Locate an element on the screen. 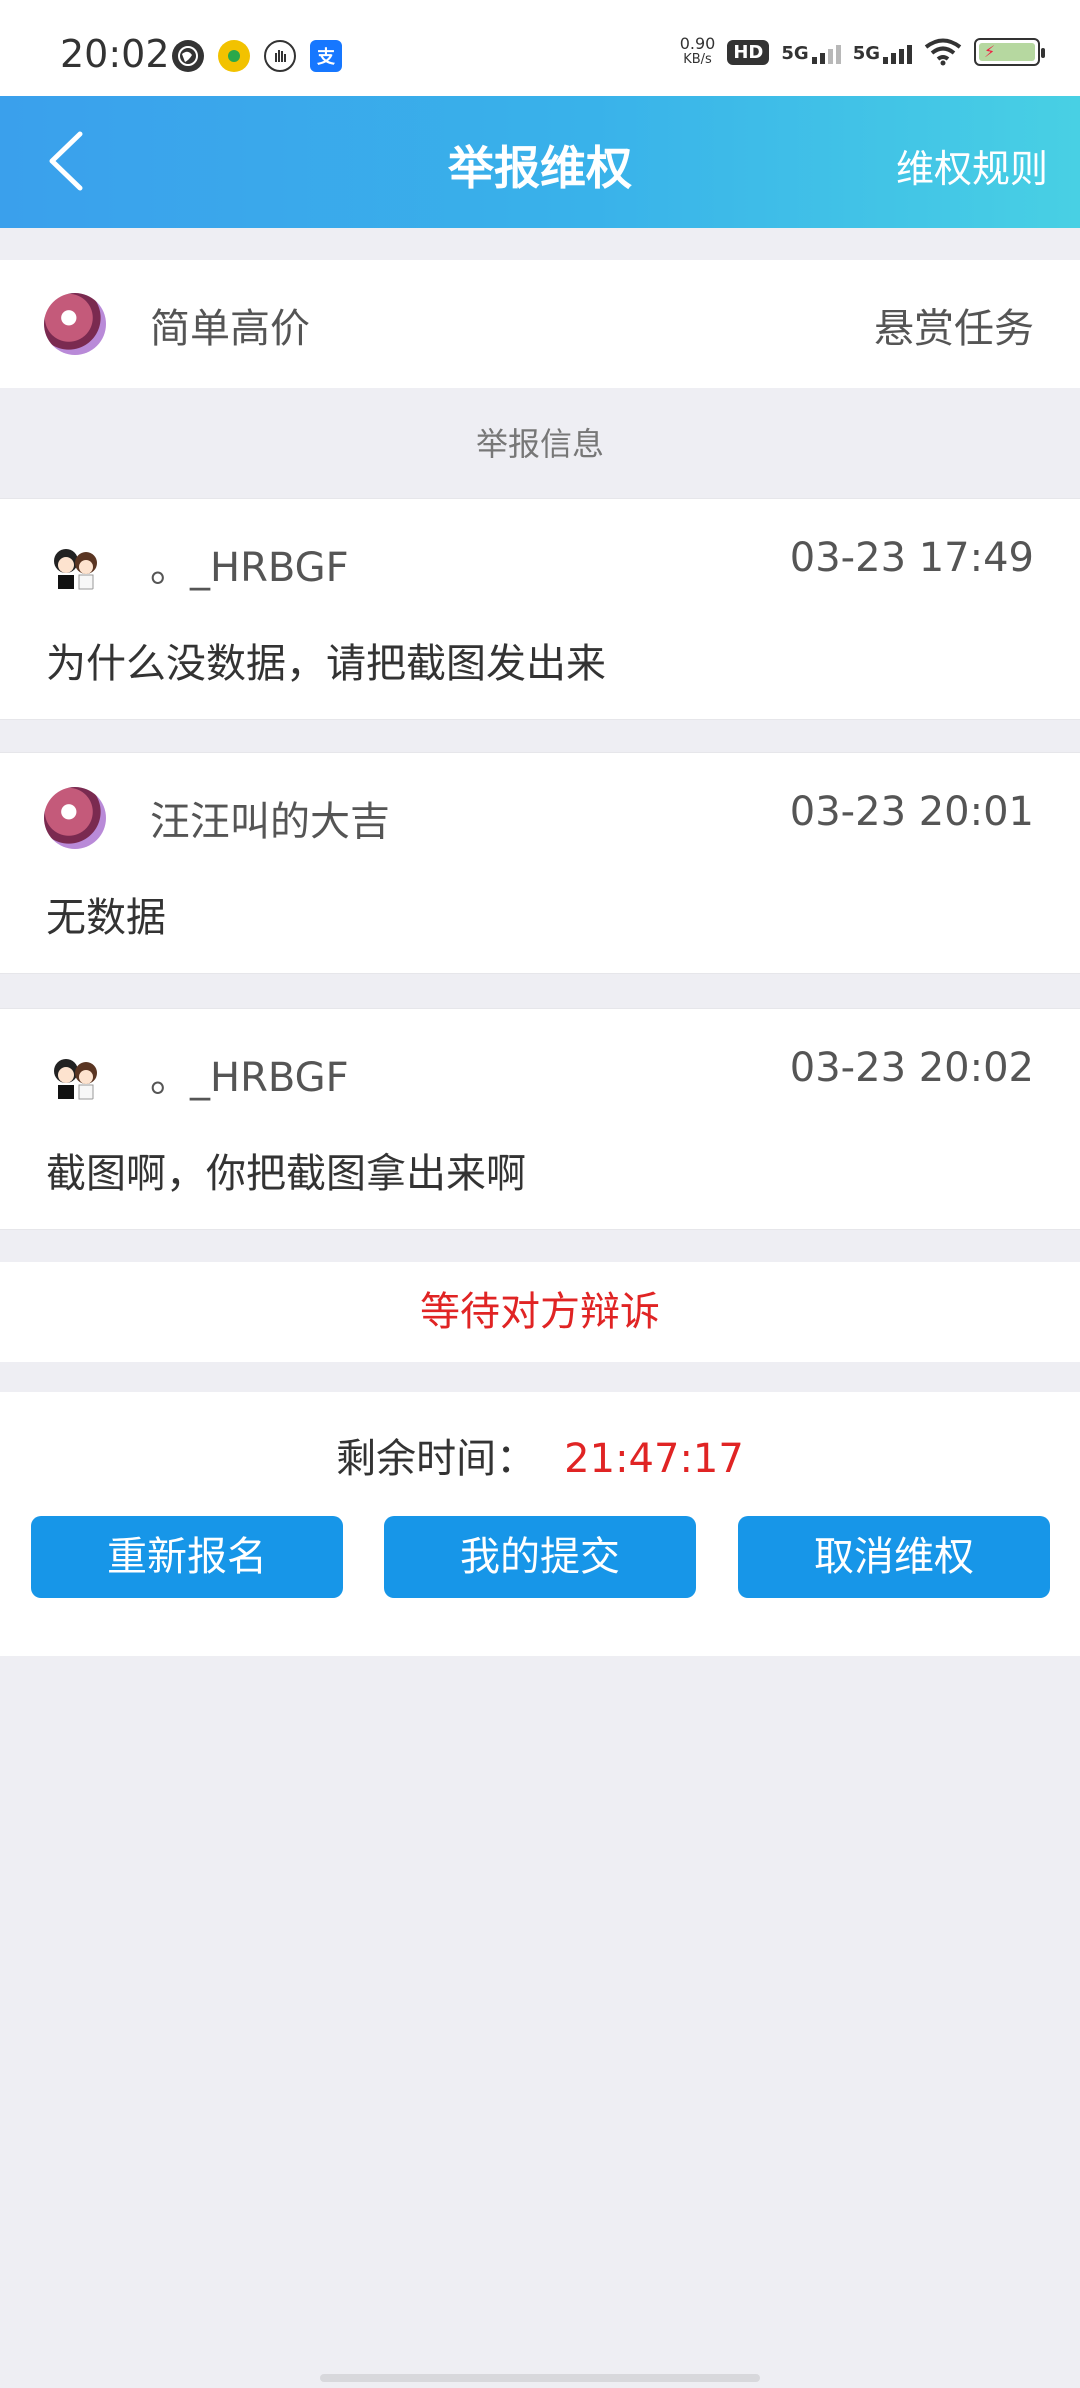  hd-voice-icon: HD is located at coordinates (748, 52).